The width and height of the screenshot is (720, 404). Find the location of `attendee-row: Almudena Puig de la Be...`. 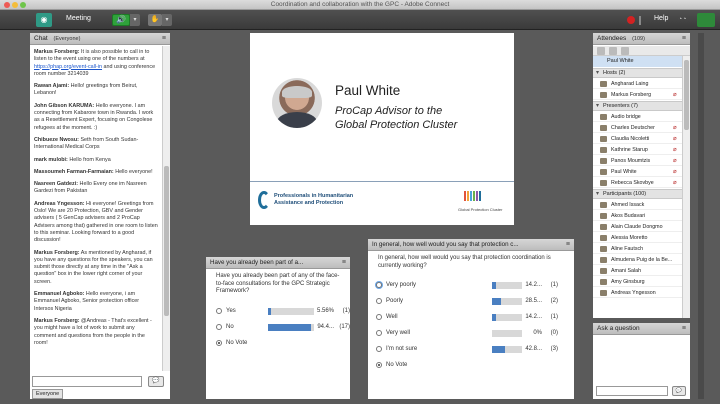

attendee-row: Almudena Puig de la Be... is located at coordinates (637, 260).